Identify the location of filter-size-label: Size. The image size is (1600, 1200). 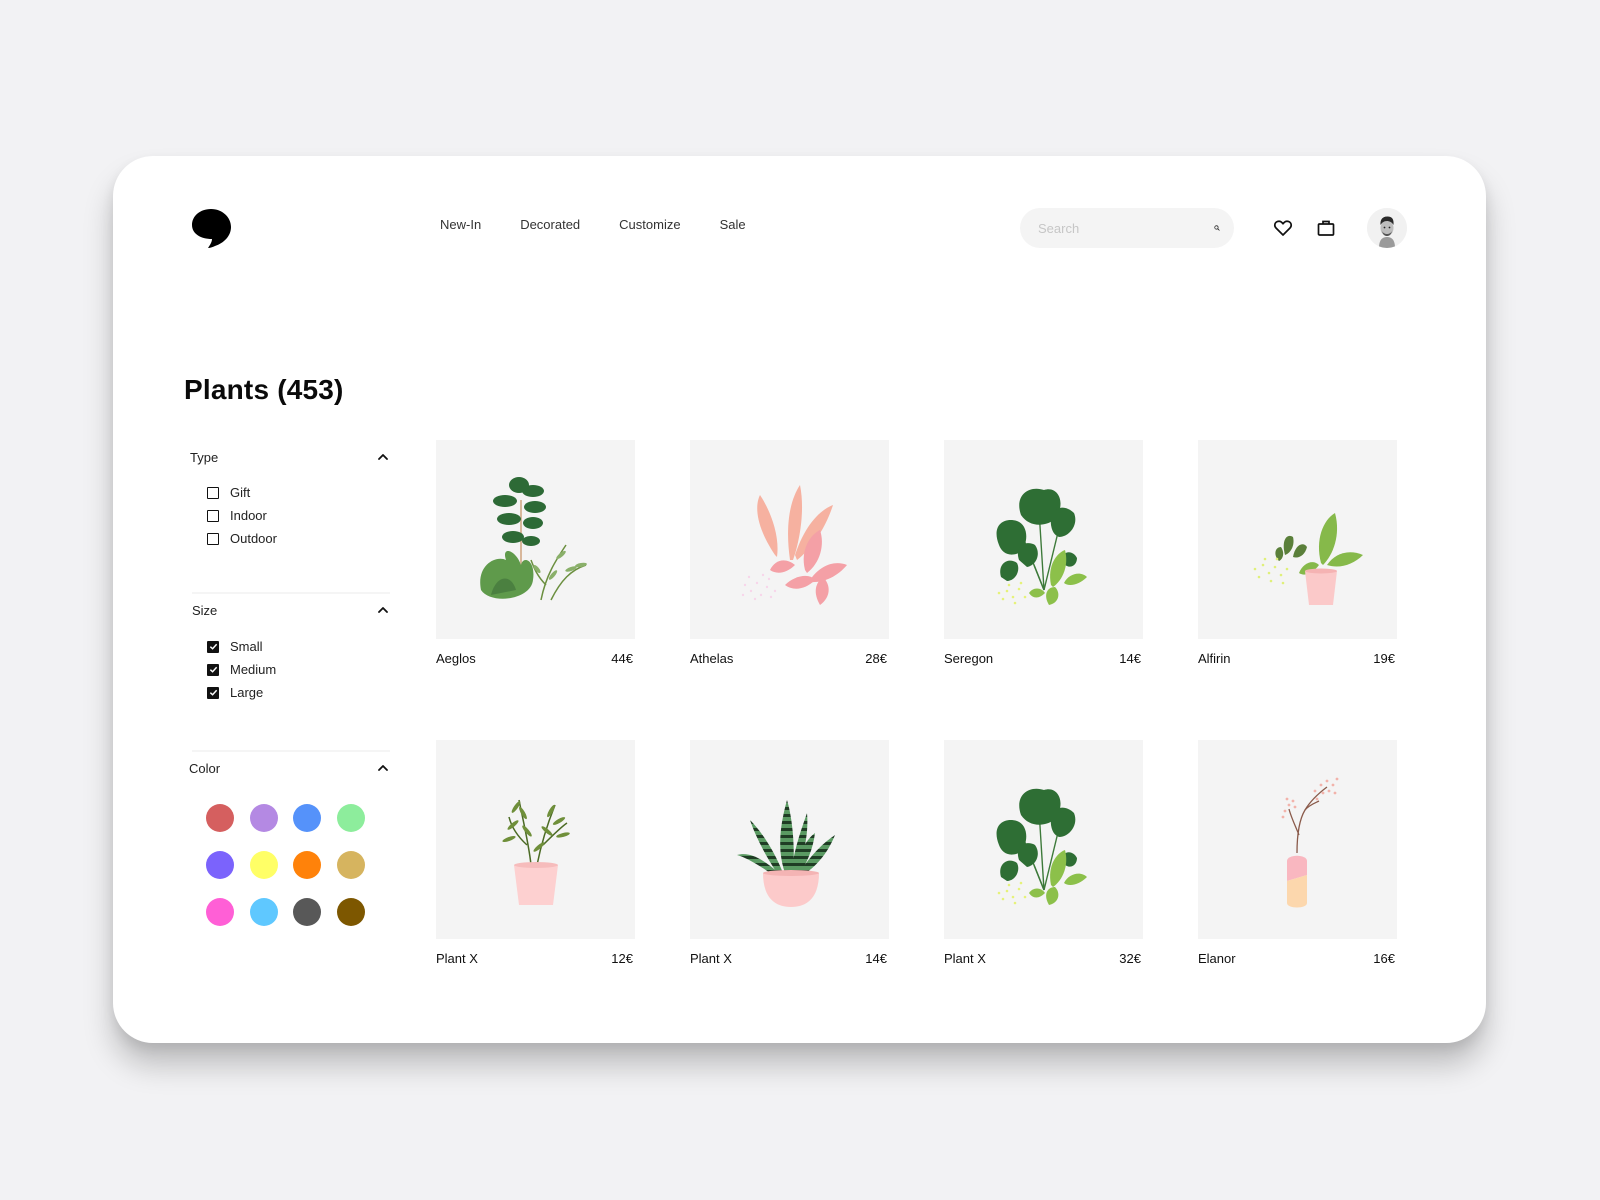
(205, 610).